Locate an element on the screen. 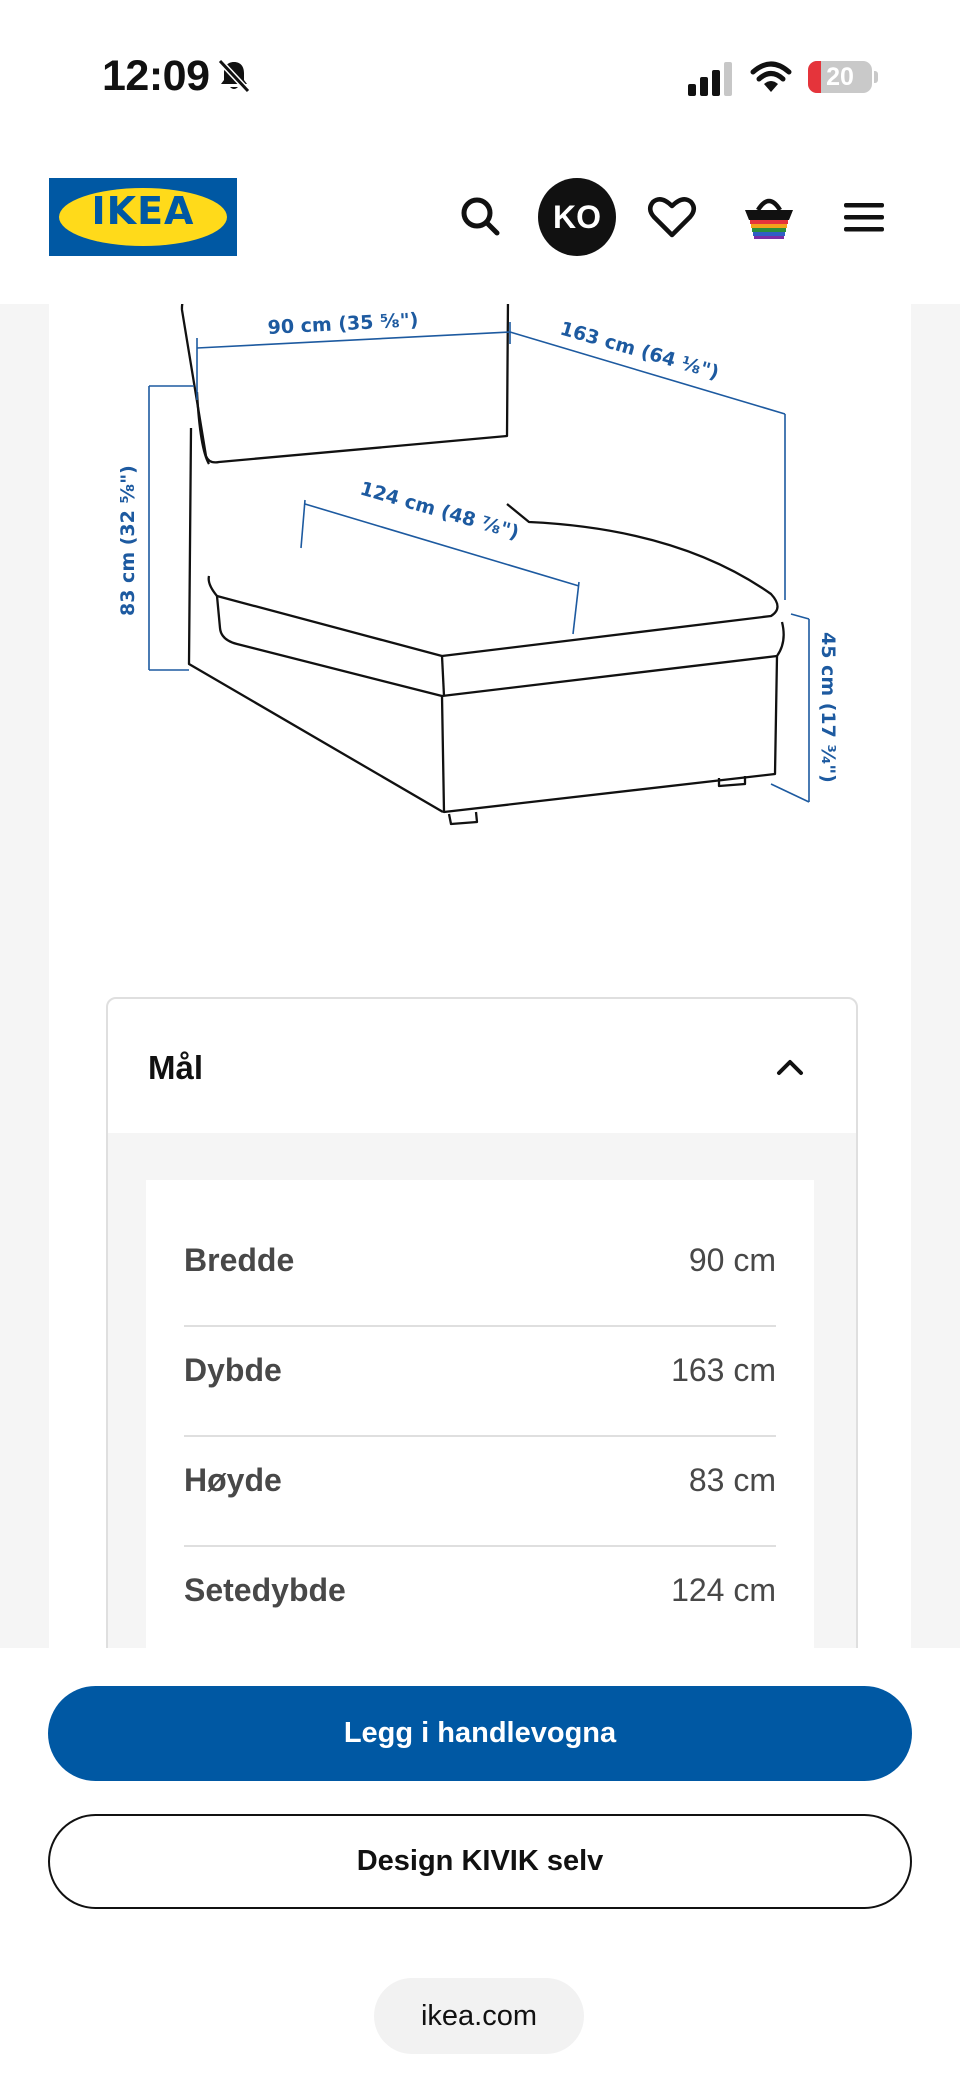 This screenshot has height=2087, width=960. dimension-row-seat-depth: Setedybde 124 cm is located at coordinates (480, 1590).